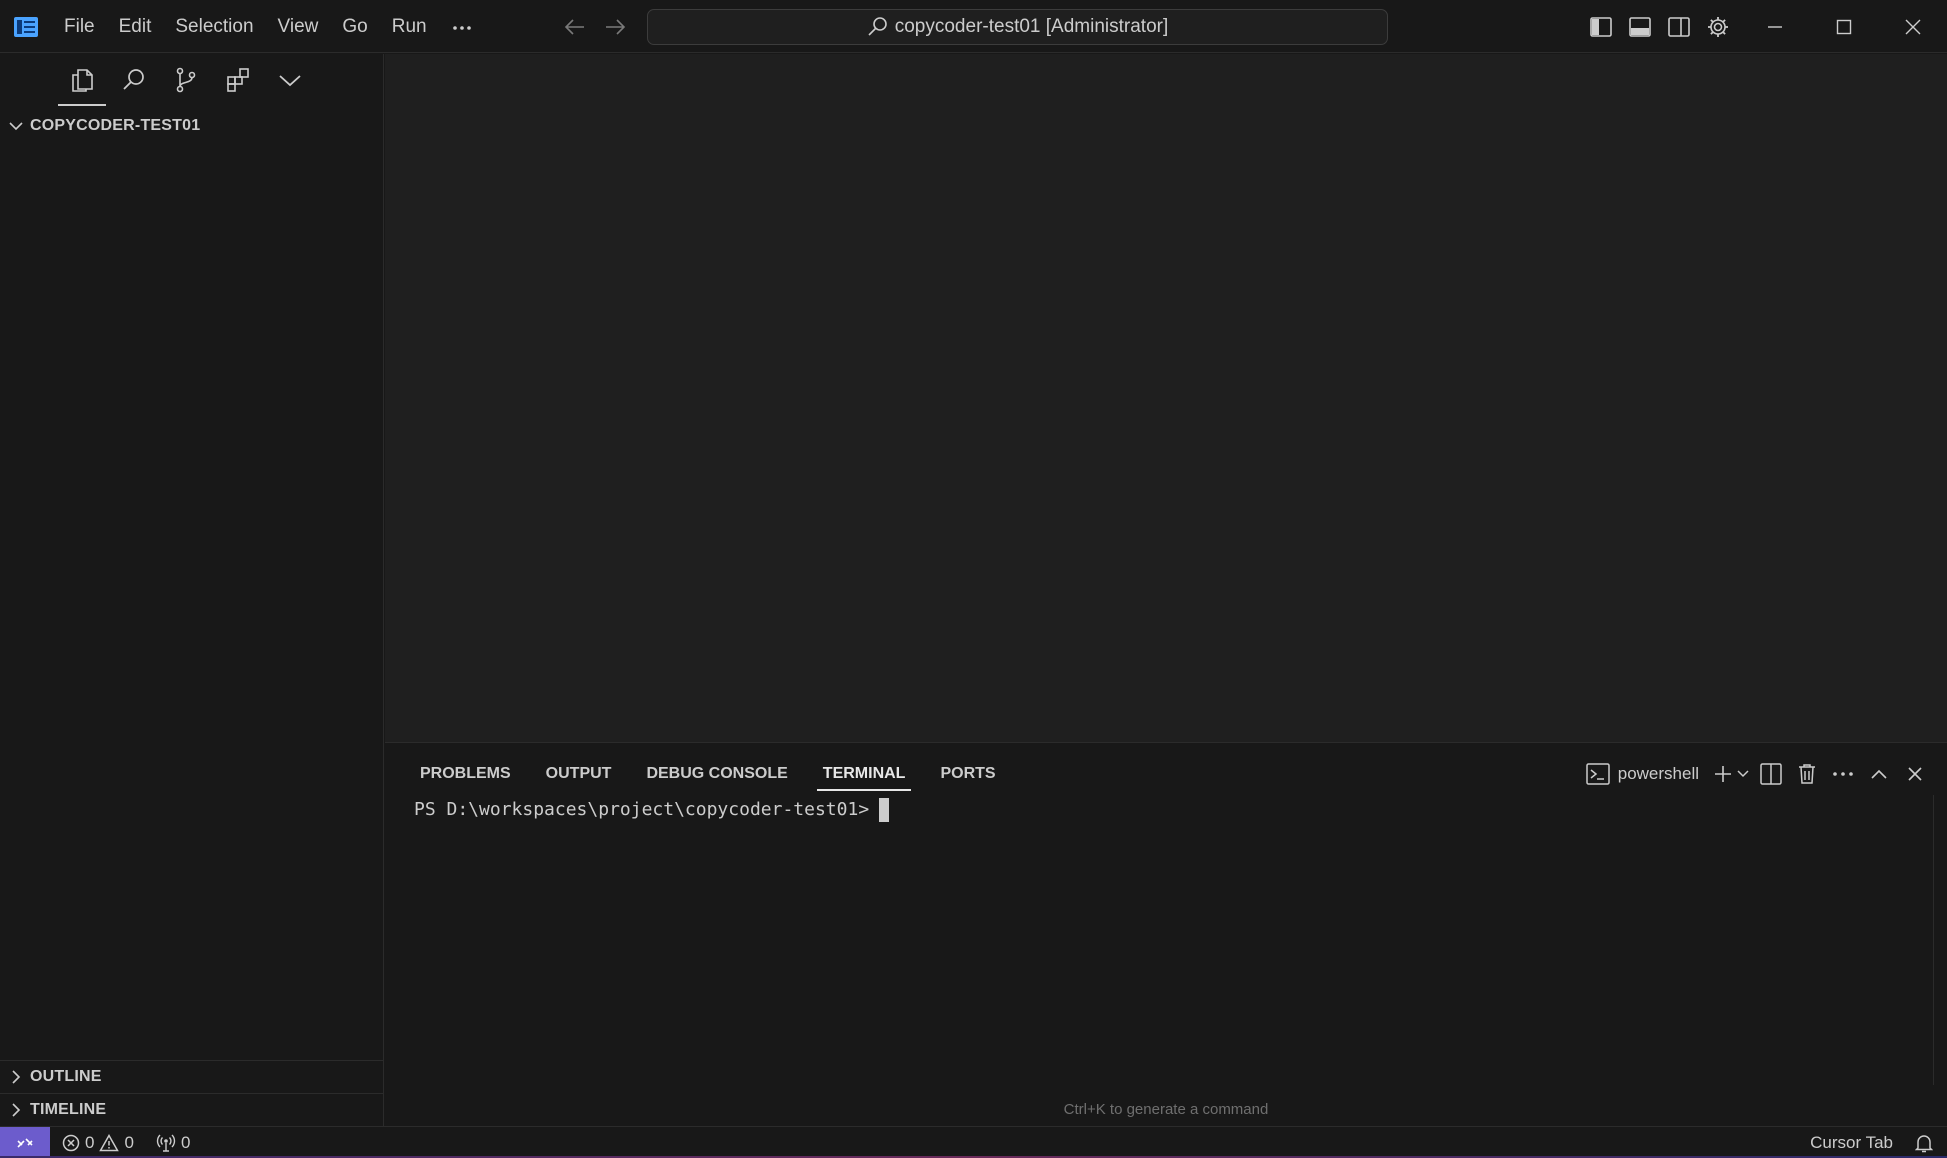 The height and width of the screenshot is (1158, 1947). What do you see at coordinates (1879, 774) in the screenshot?
I see `maximize-panel-icon` at bounding box center [1879, 774].